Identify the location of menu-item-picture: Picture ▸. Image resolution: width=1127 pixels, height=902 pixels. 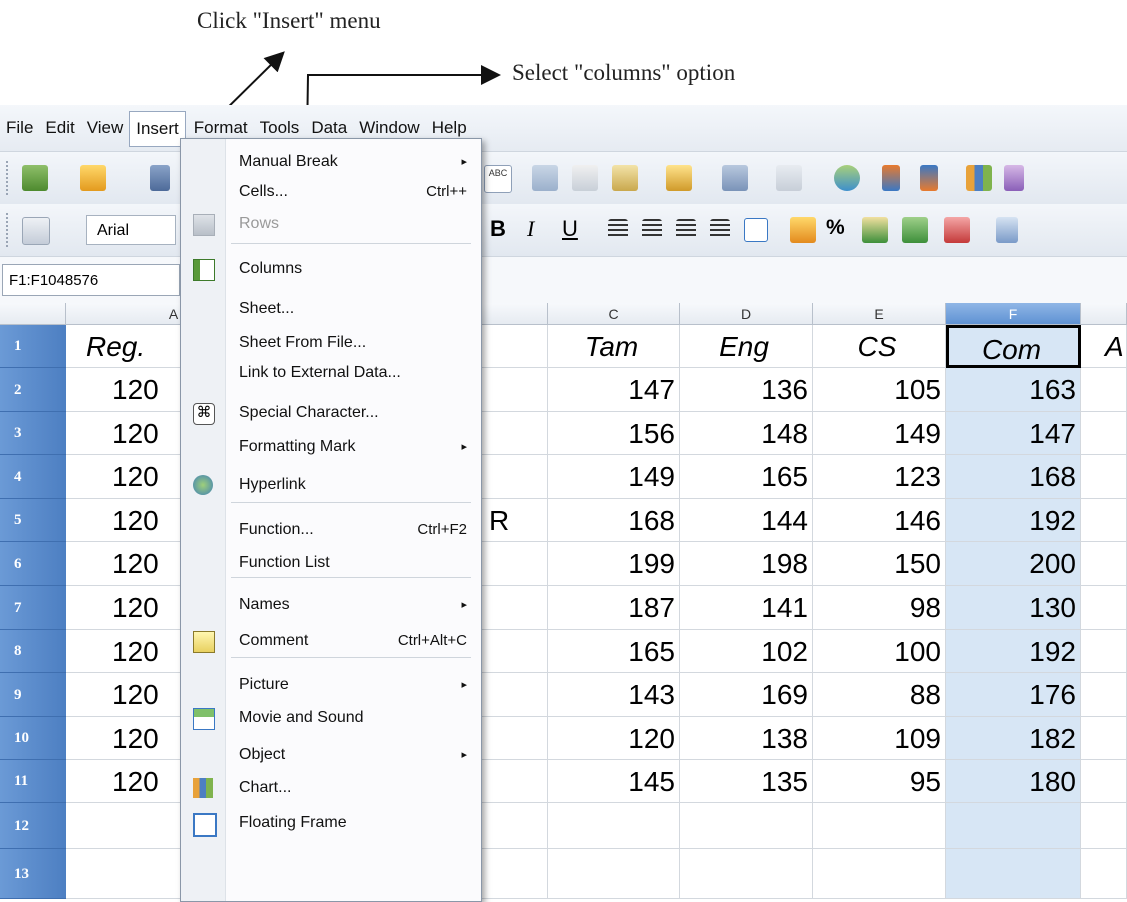
(353, 685).